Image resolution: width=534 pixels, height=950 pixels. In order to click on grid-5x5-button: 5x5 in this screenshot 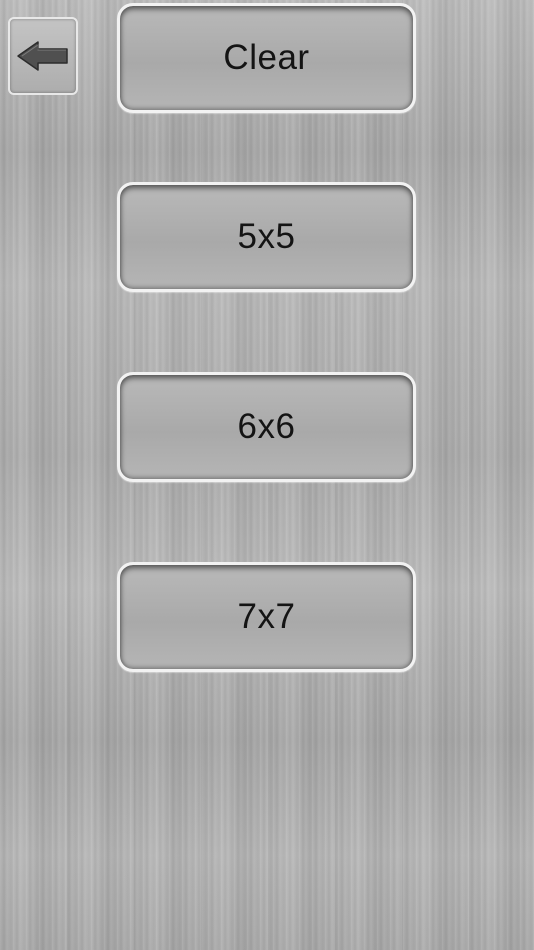, I will do `click(266, 237)`.